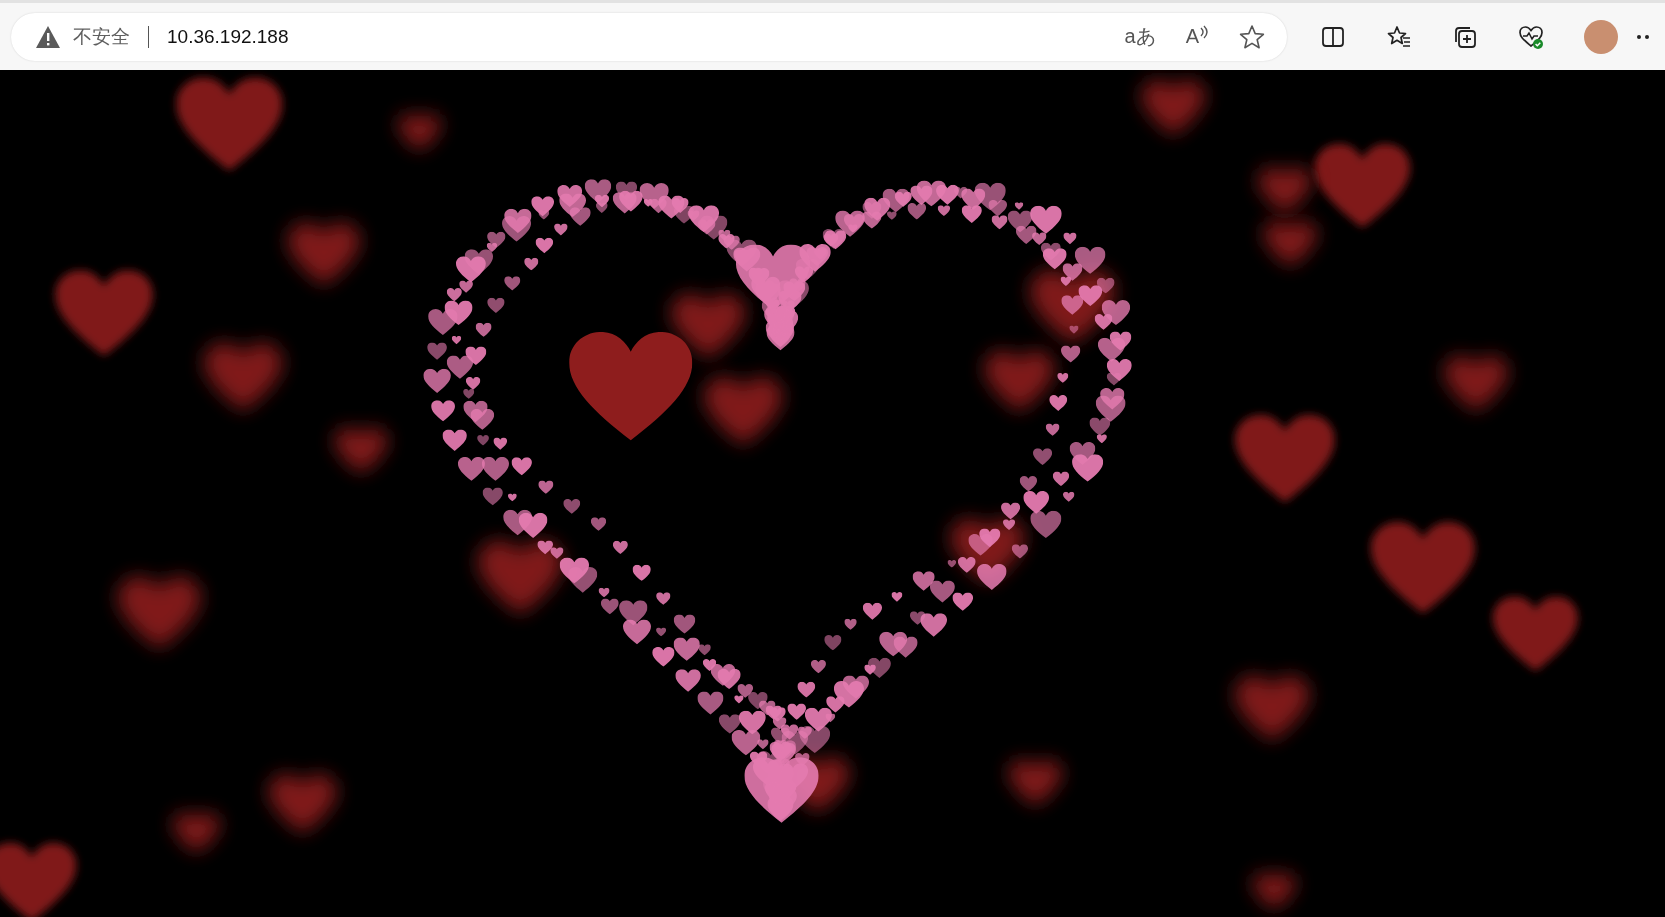 Image resolution: width=1665 pixels, height=917 pixels. What do you see at coordinates (1399, 36) in the screenshot?
I see `favorites-icon` at bounding box center [1399, 36].